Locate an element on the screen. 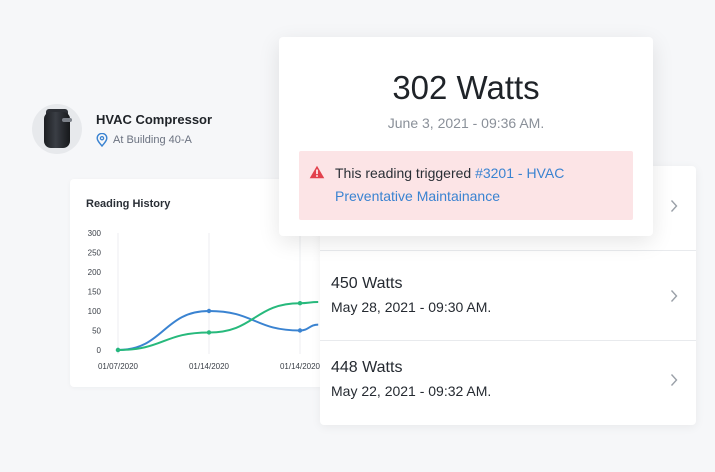  asset-location: At Building 40-A is located at coordinates (154, 139).